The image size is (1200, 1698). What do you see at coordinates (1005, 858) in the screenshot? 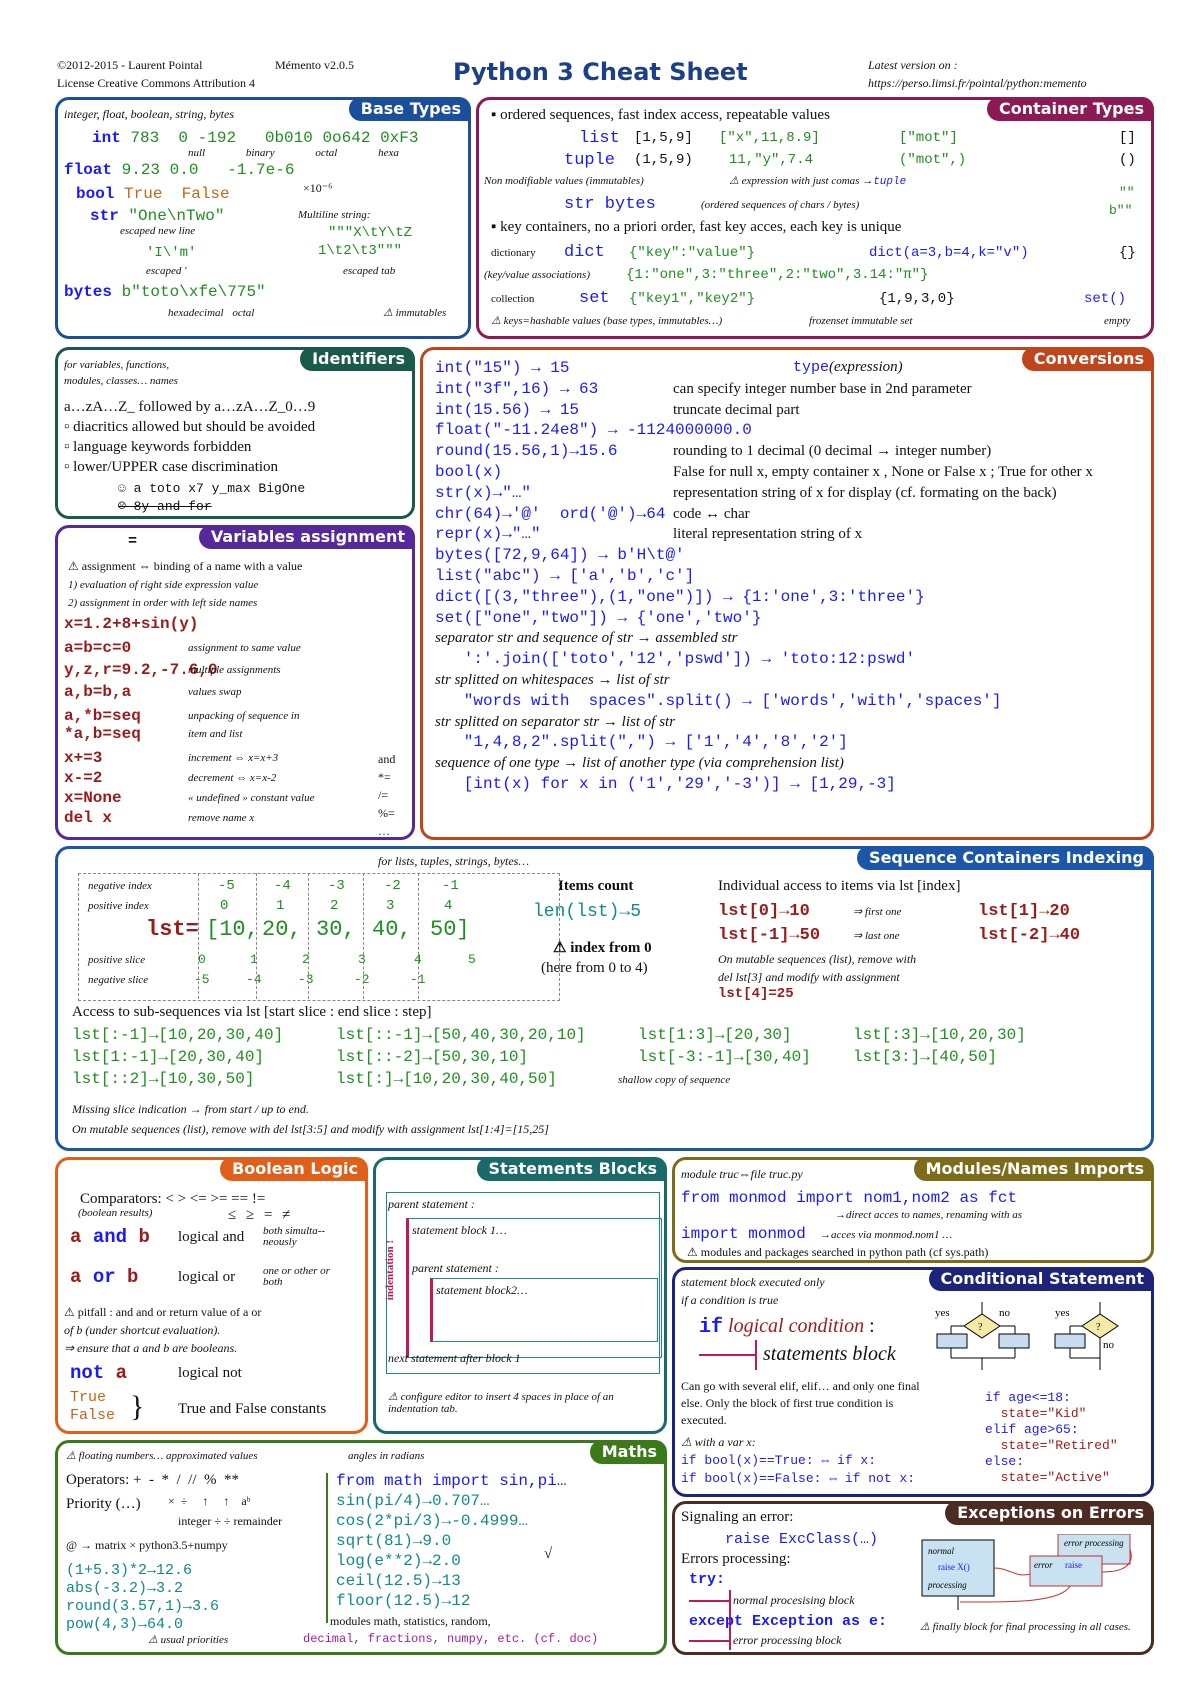
I see `sequence-indexing-title: Sequence Containers Indexing` at bounding box center [1005, 858].